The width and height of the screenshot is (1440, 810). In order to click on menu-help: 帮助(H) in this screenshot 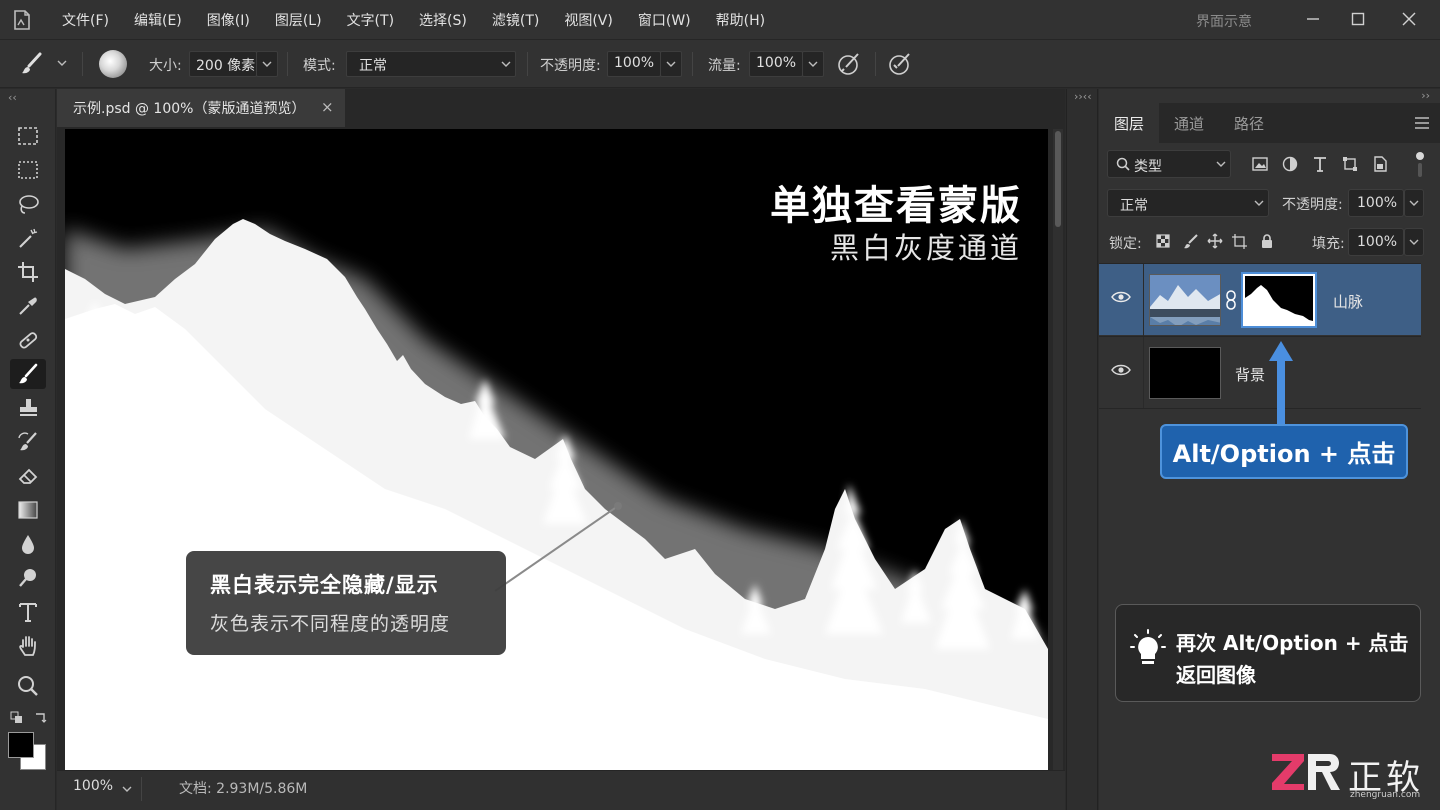, I will do `click(740, 20)`.